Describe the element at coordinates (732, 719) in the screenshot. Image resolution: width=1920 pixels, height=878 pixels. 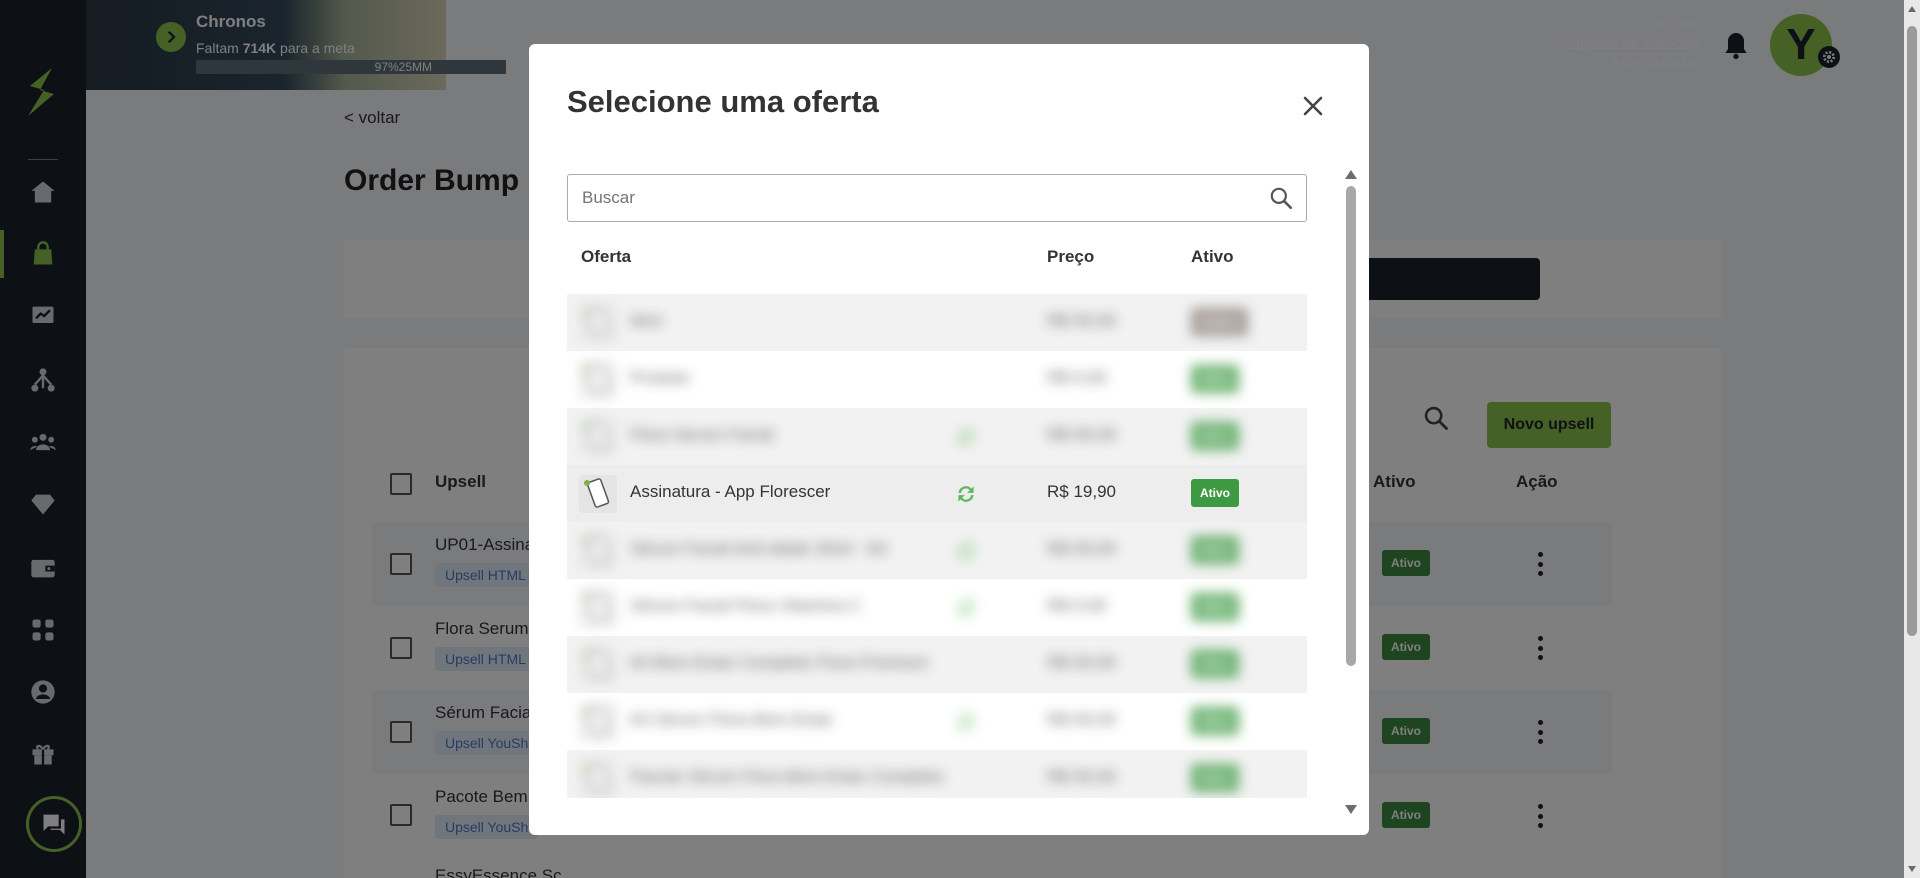
I see `offer-name: Kit Sérum Flora Bem-Estar` at that location.